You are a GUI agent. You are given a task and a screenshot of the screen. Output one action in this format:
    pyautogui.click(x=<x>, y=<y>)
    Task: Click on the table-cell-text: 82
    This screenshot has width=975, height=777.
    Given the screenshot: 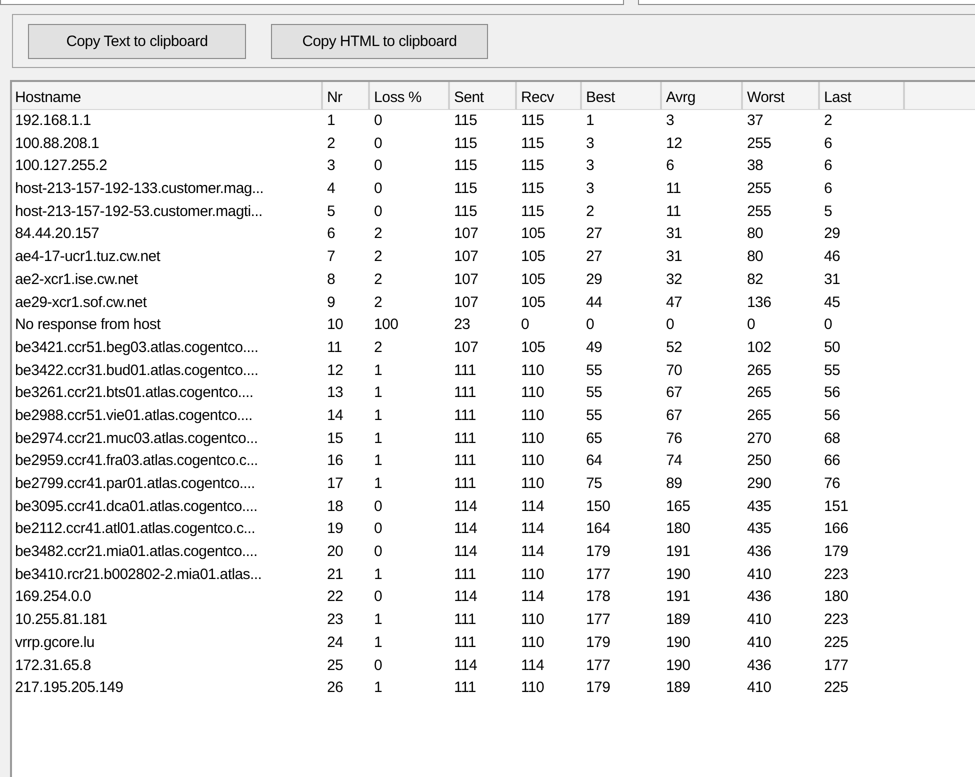 What is the action you would take?
    pyautogui.click(x=755, y=280)
    